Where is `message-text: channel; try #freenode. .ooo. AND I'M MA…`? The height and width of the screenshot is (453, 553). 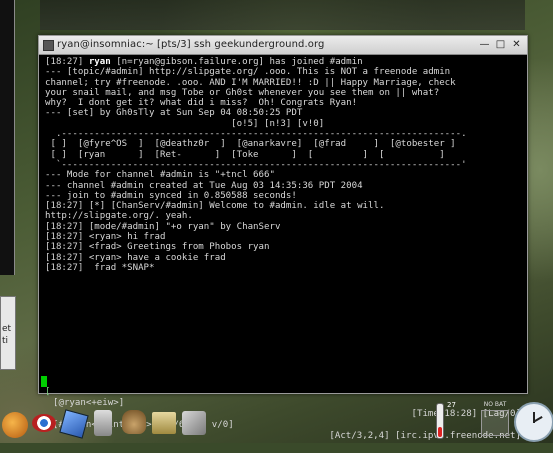
message-text: channel; try #freenode. .ooo. AND I'M MA… is located at coordinates (250, 82).